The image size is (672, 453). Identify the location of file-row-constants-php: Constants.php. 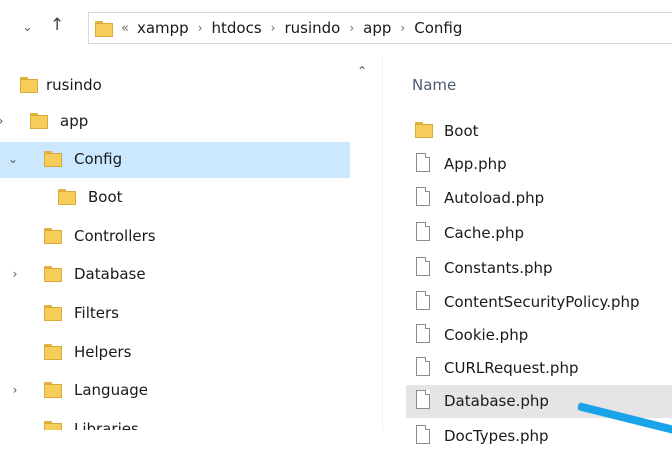
(539, 268).